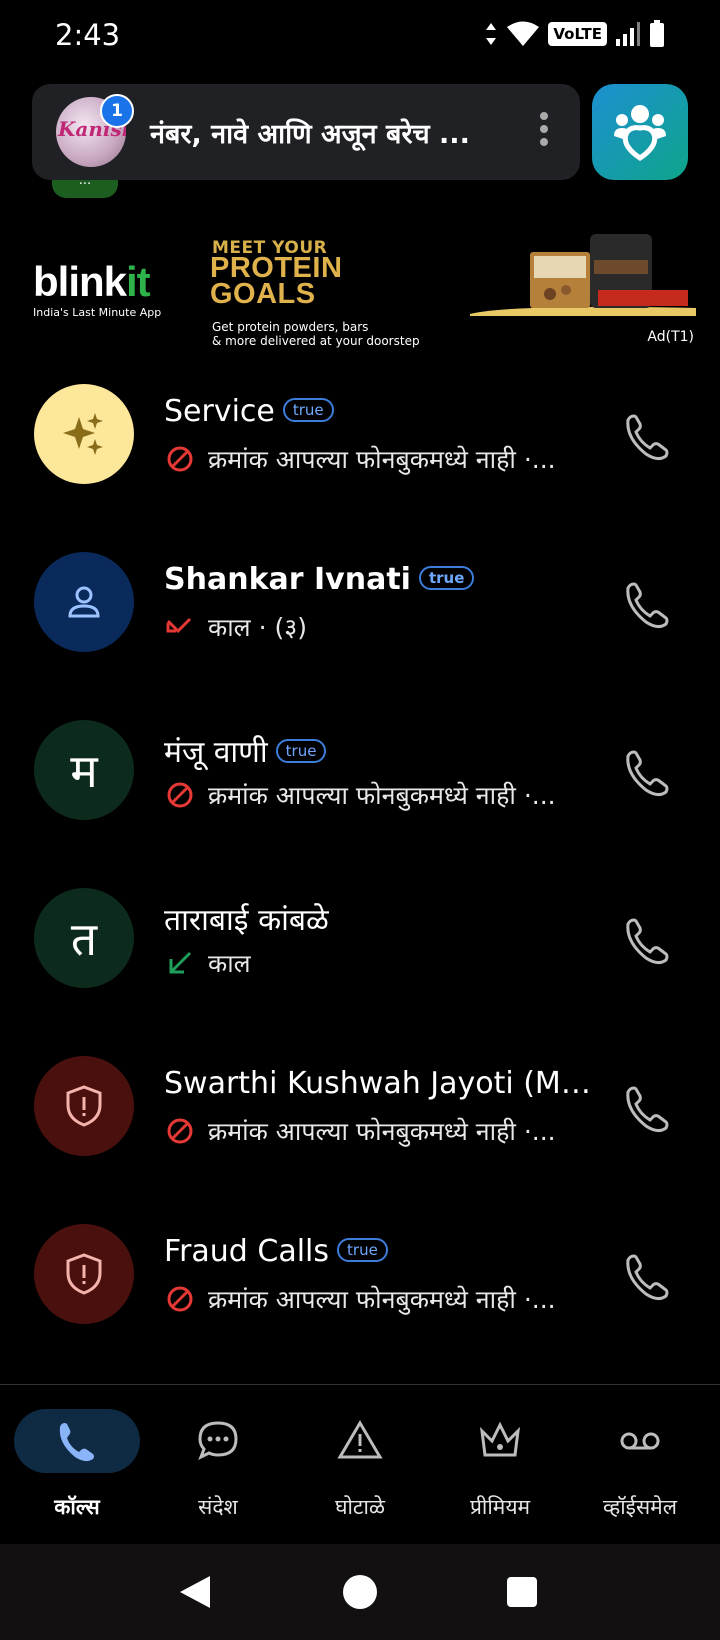  Describe the element at coordinates (207, 963) in the screenshot. I see `call-details: काल` at that location.